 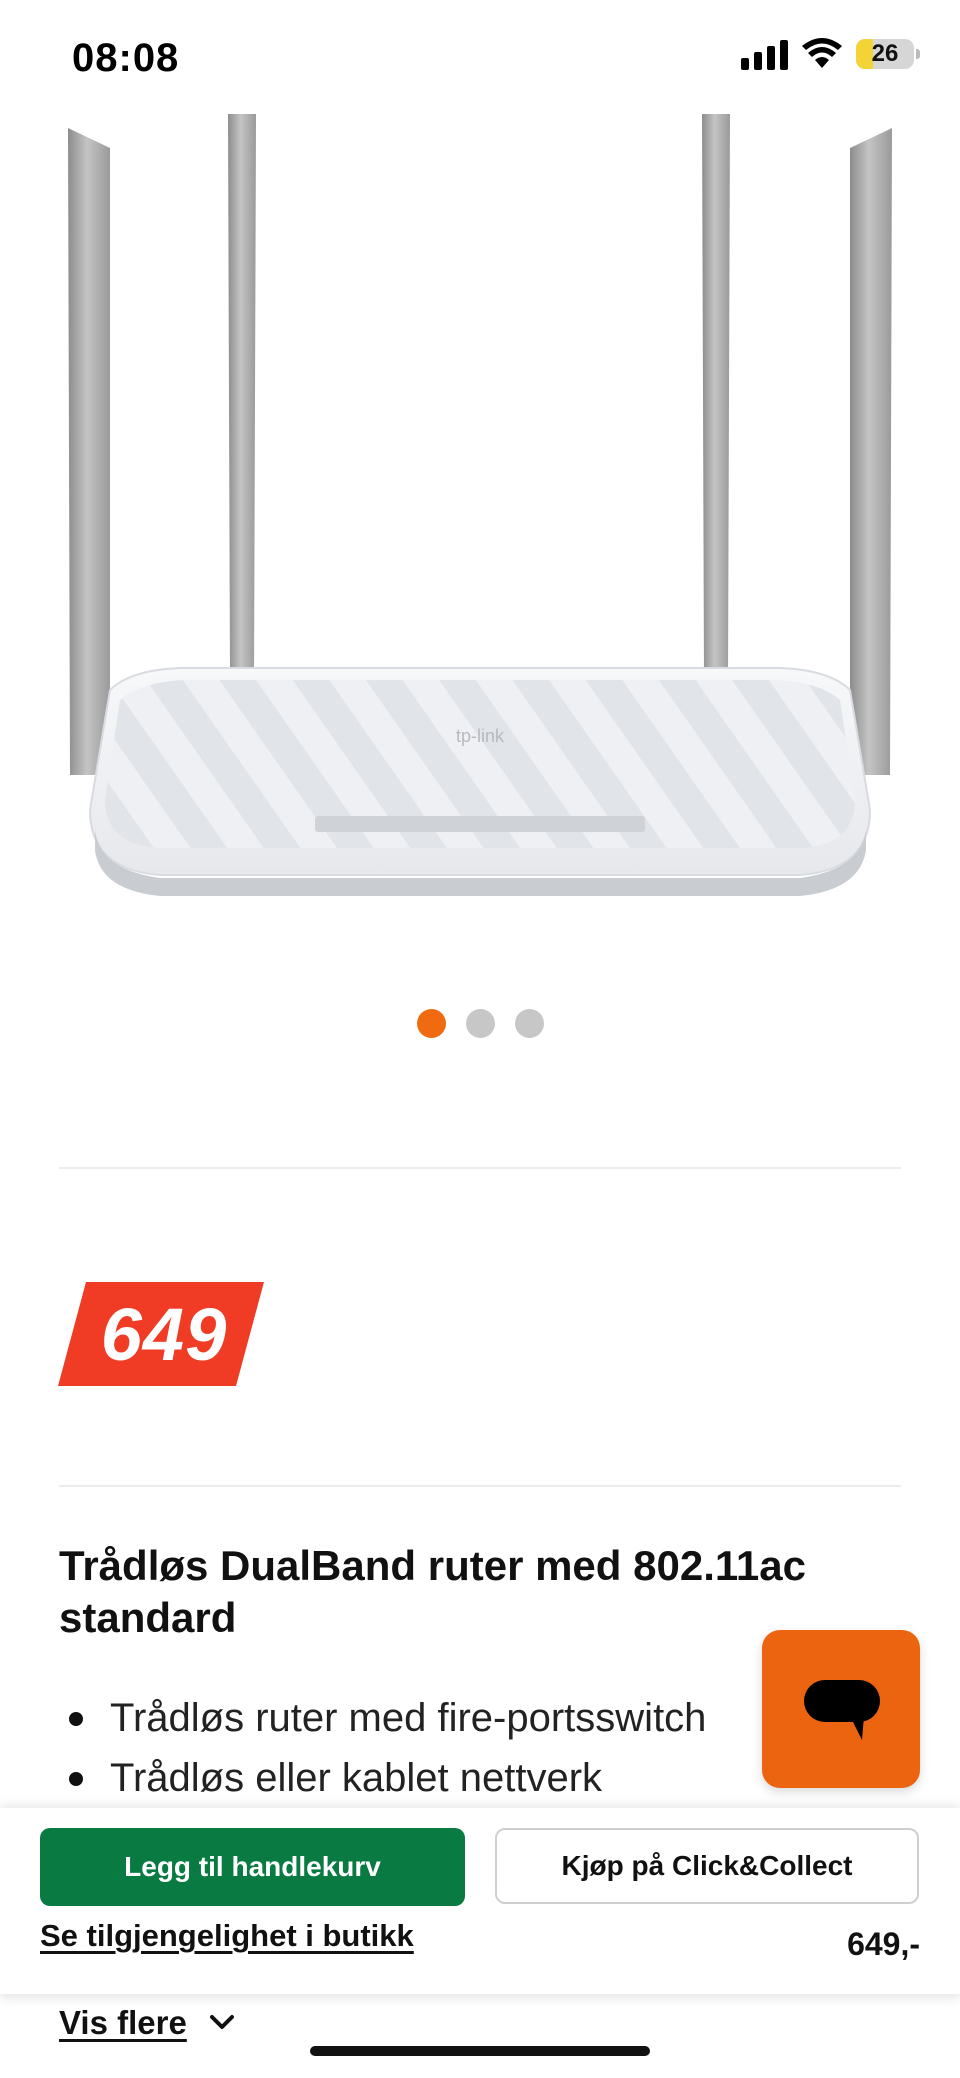 What do you see at coordinates (885, 53) in the screenshot?
I see `battery-level: 26` at bounding box center [885, 53].